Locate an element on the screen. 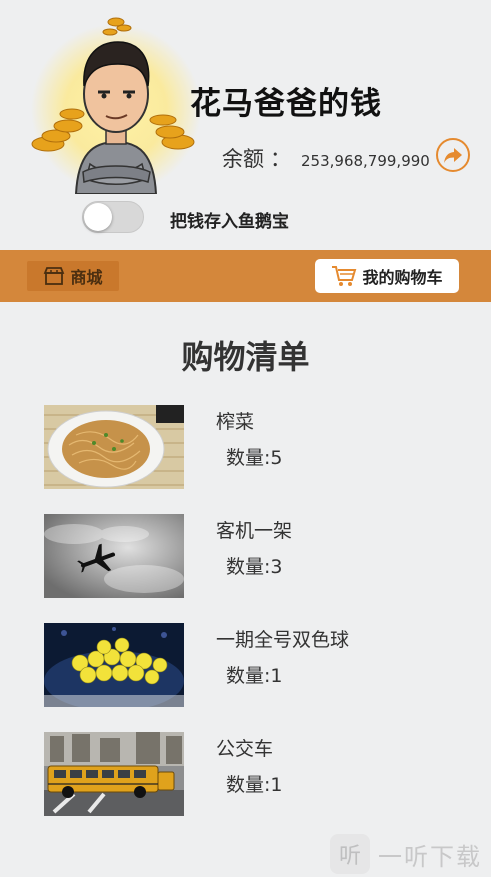 The height and width of the screenshot is (877, 491). deposit-toggle-label: 把钱存入鱼鹅宝 is located at coordinates (229, 222).